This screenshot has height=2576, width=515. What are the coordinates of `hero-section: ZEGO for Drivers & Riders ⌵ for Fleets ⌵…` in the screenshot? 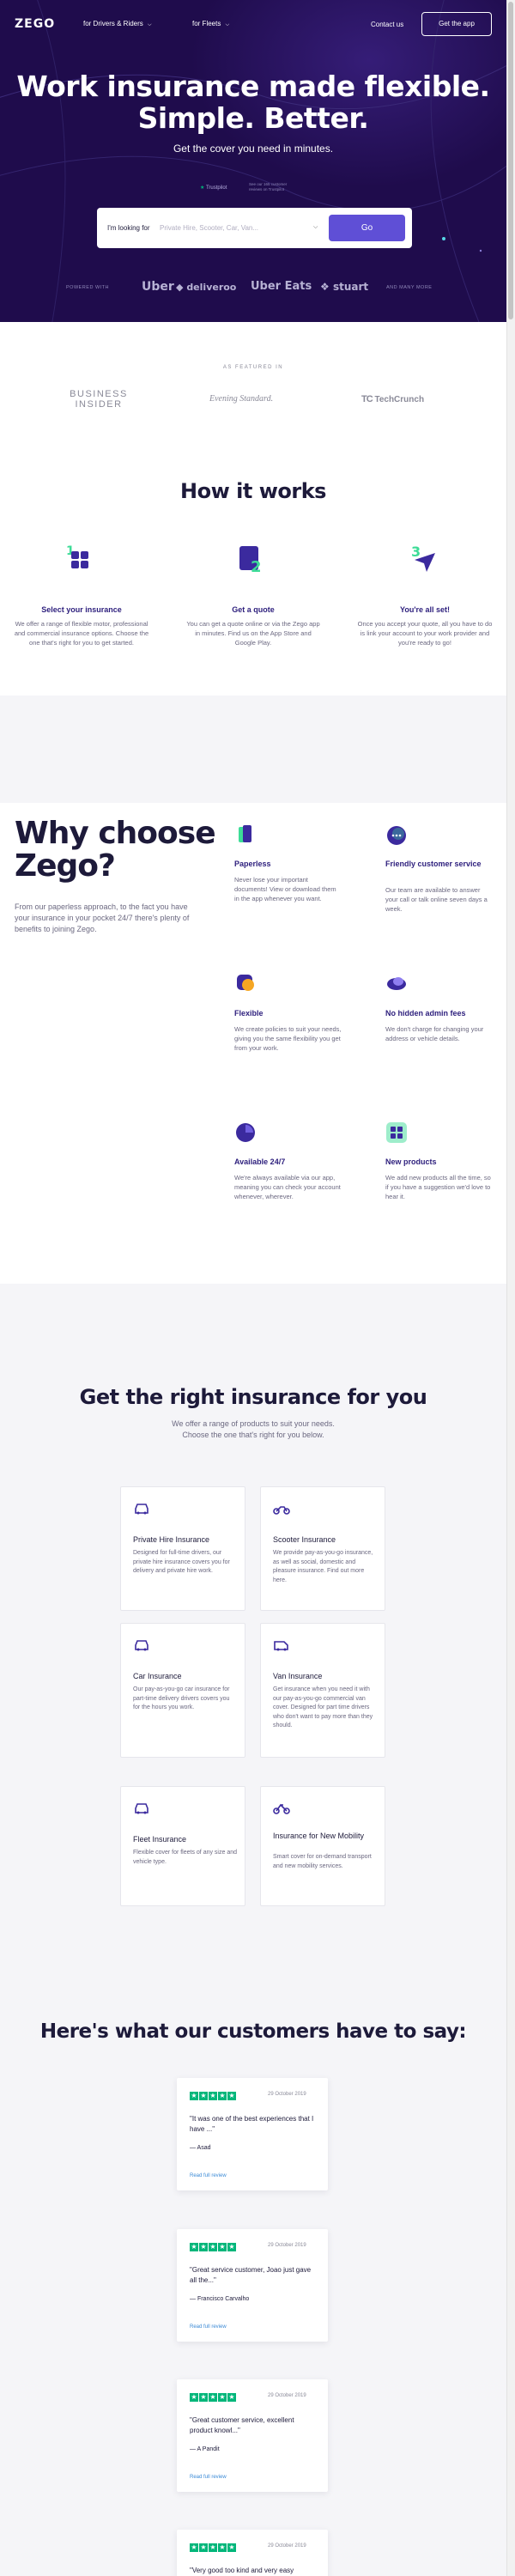 It's located at (253, 161).